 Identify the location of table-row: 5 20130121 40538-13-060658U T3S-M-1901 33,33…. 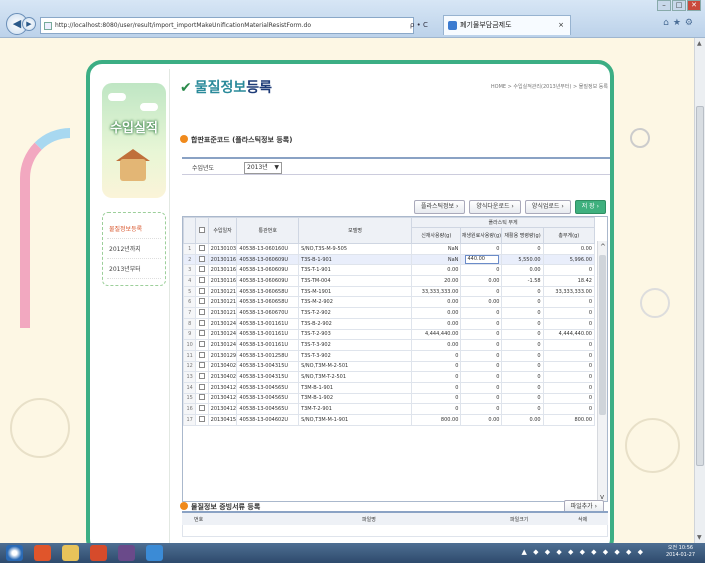
(389, 291).